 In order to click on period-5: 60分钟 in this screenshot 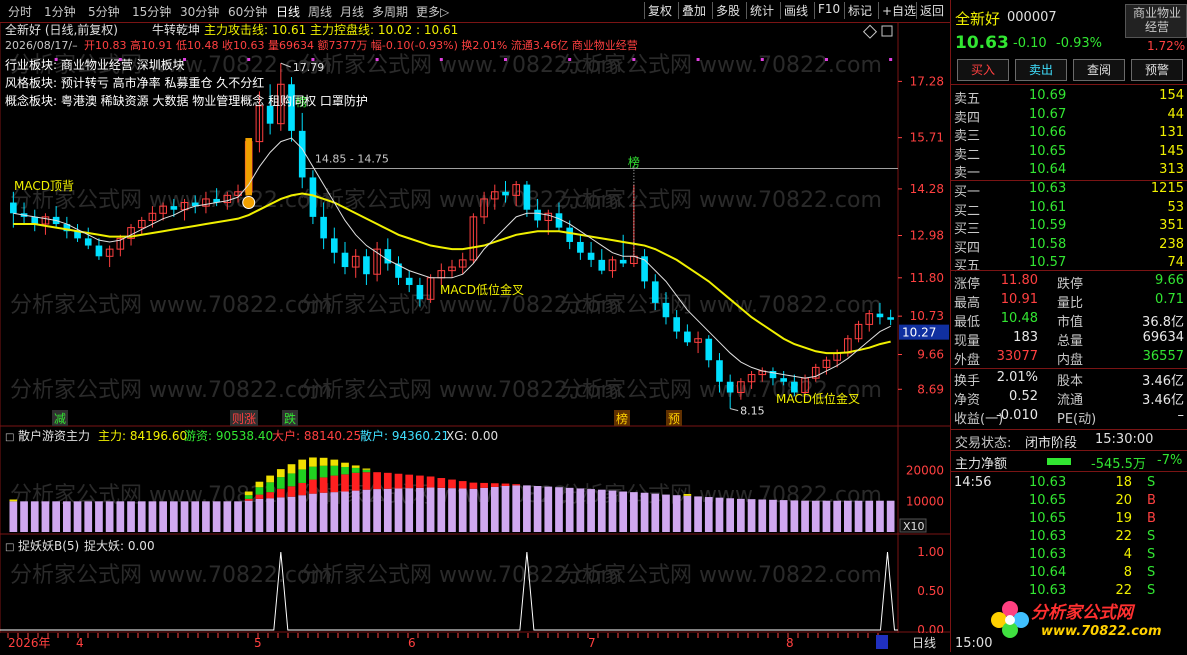, I will do `click(247, 11)`.